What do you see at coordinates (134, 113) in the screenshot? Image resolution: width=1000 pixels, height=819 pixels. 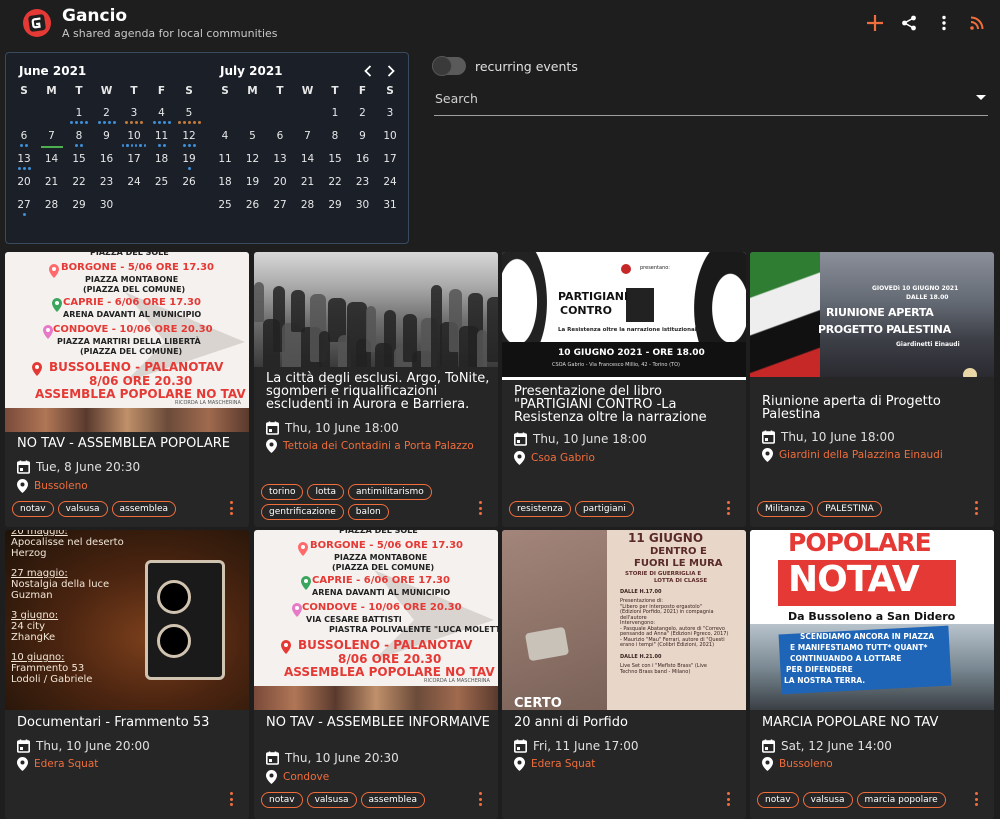 I see `calendar-day: 3` at bounding box center [134, 113].